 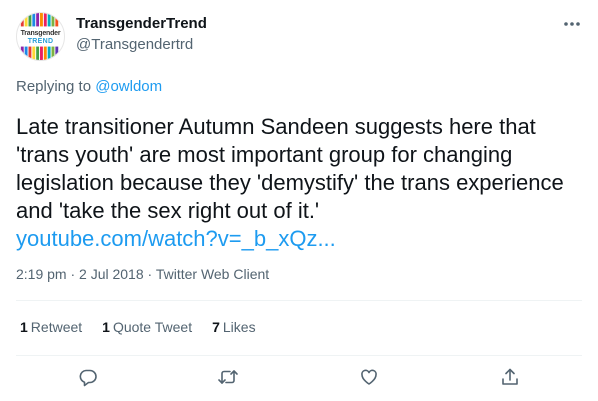 I want to click on quotes-stat: 1 Quote Tweet, so click(x=147, y=327).